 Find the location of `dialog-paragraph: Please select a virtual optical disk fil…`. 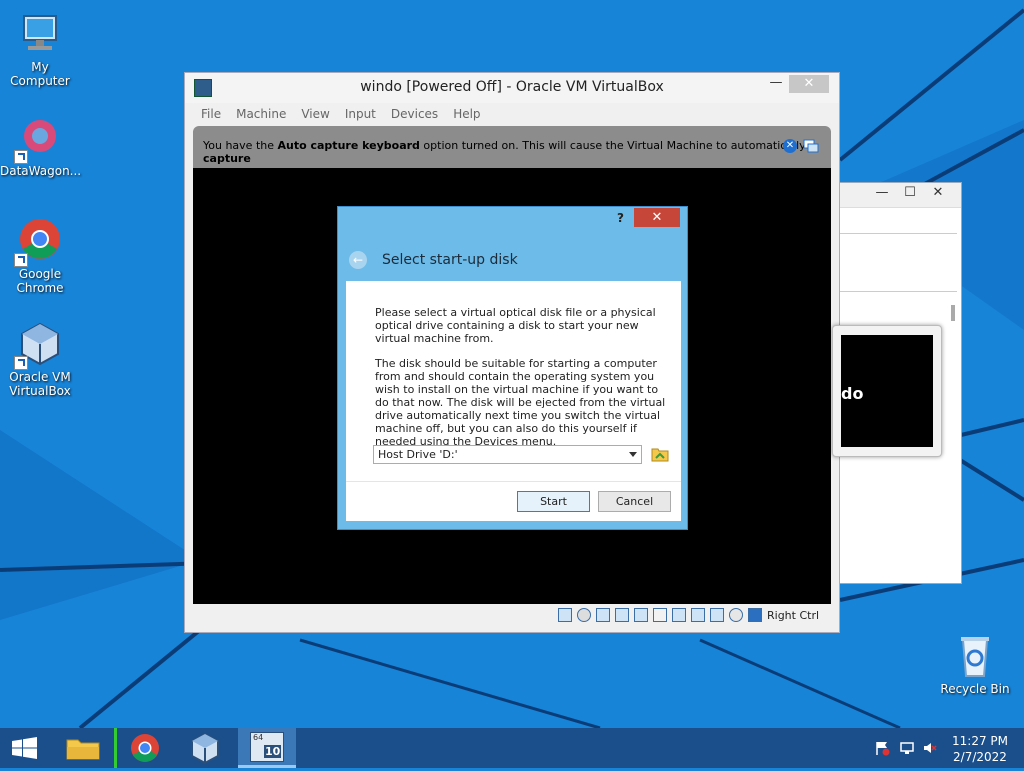

dialog-paragraph: Please select a virtual optical disk fil… is located at coordinates (515, 325).